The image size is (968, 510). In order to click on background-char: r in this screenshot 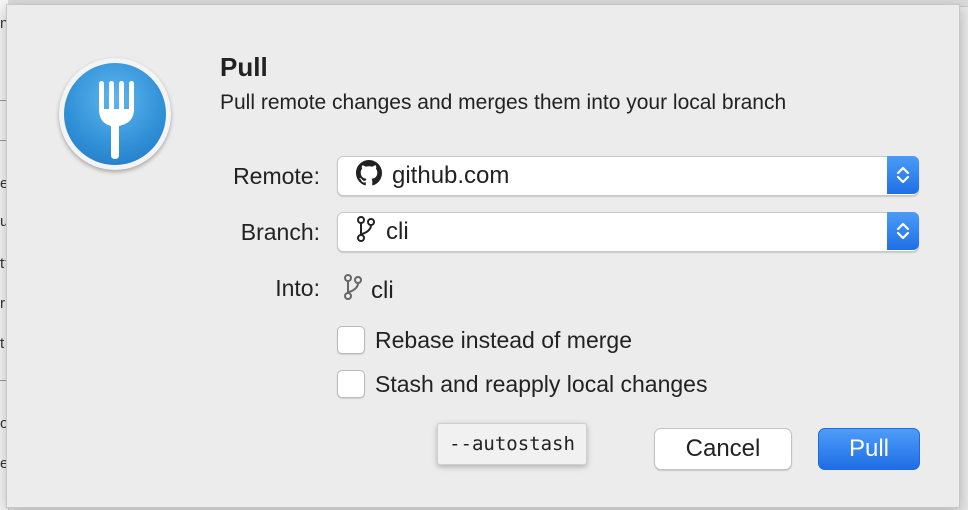, I will do `click(2, 303)`.